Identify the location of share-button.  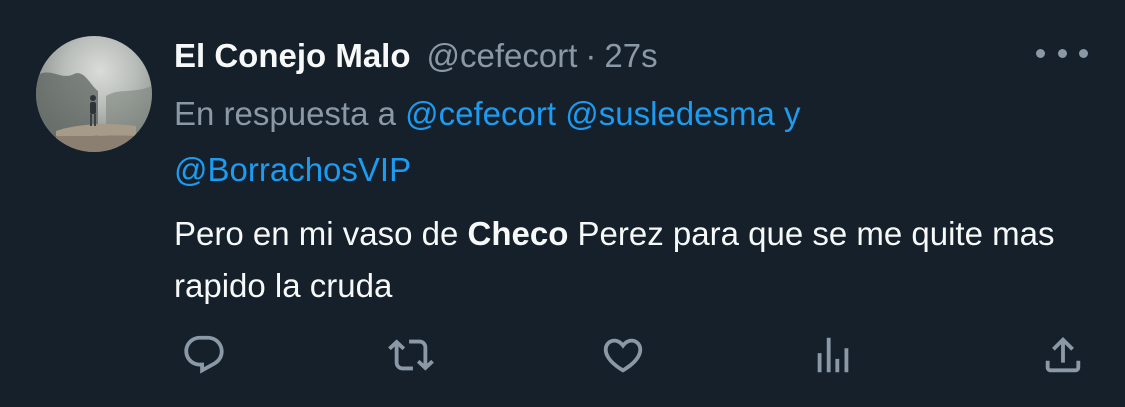
(1063, 355).